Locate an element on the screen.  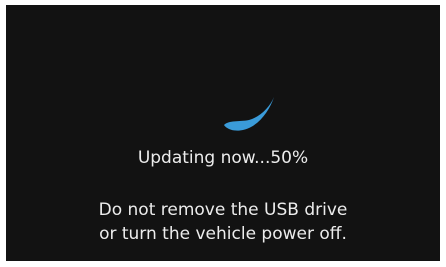
warning-line-1: Do not remove the USB drive is located at coordinates (223, 210).